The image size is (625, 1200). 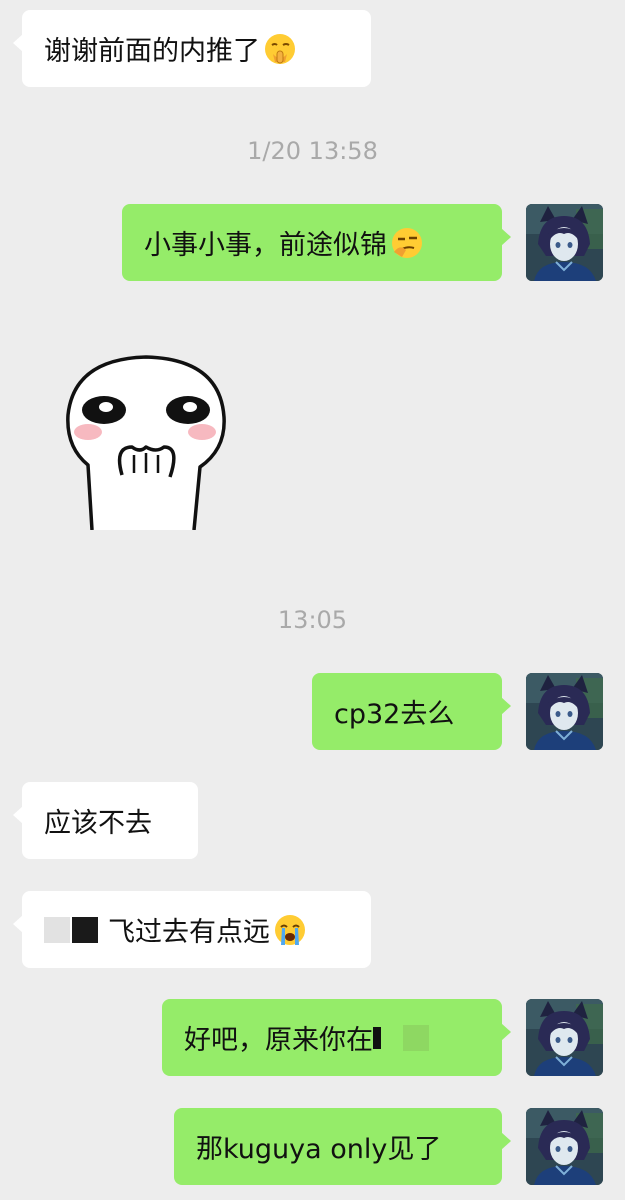 I want to click on shushing-face-emoji-icon, so click(x=280, y=48).